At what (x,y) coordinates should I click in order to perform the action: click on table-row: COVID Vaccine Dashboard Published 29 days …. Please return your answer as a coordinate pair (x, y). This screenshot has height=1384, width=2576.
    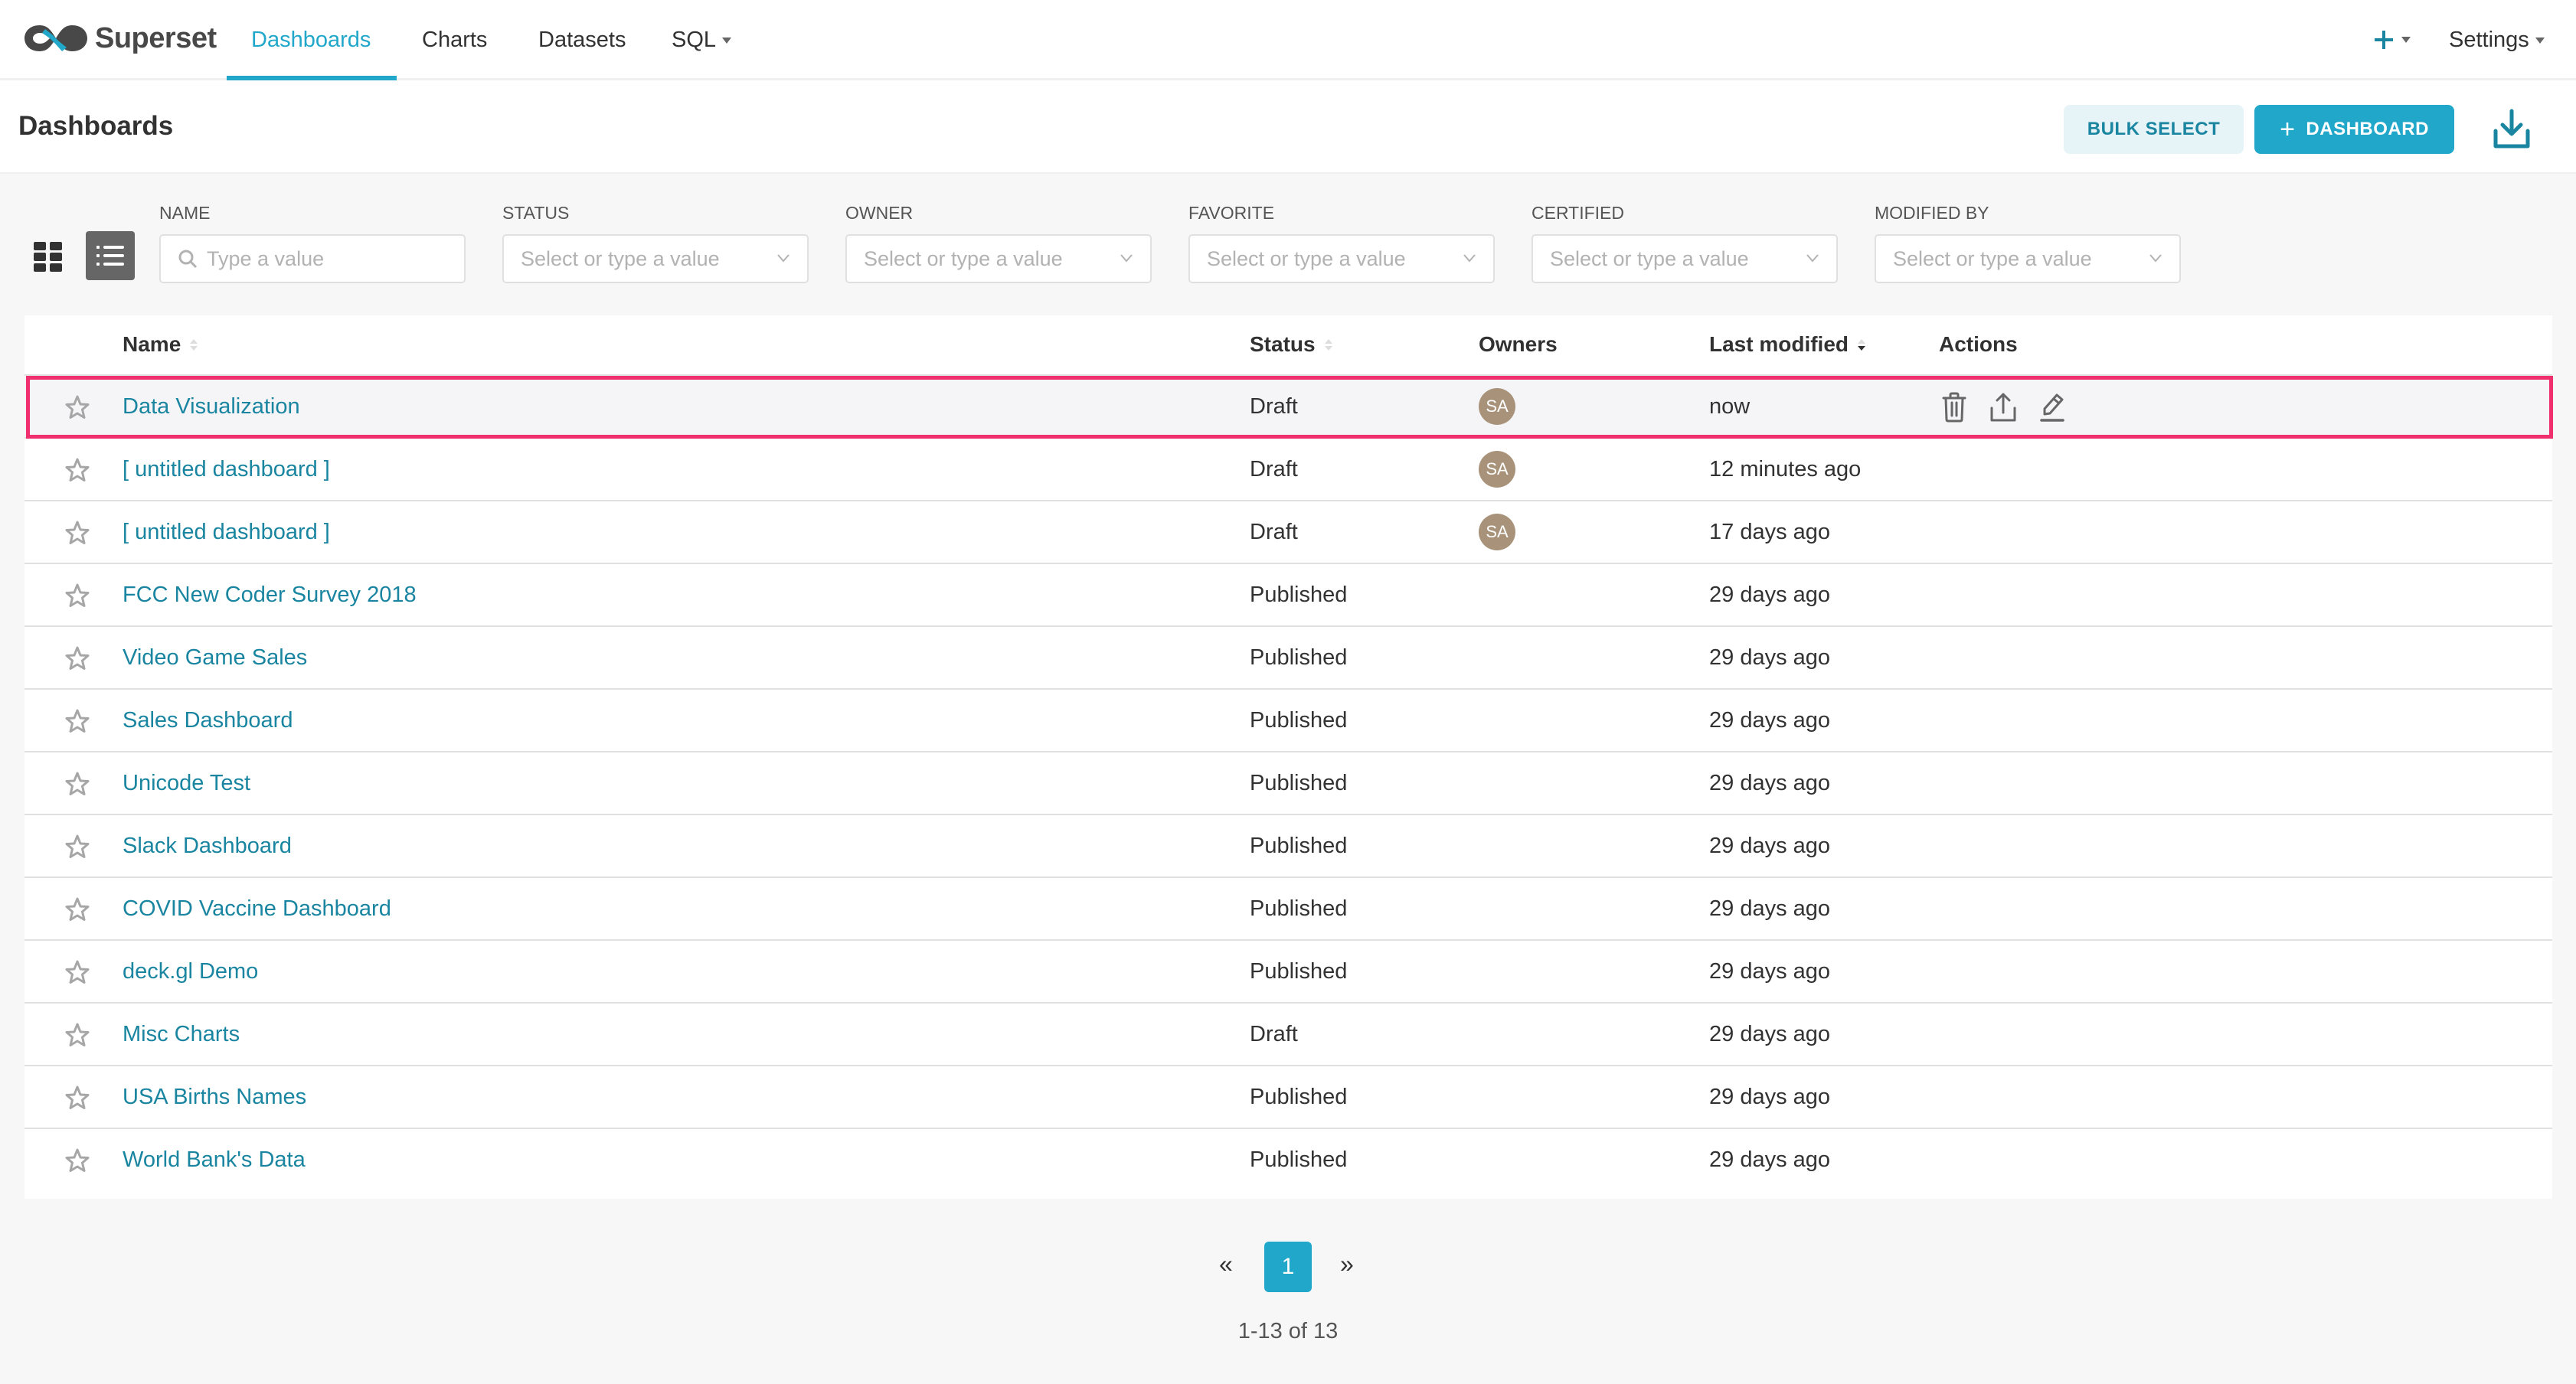
    Looking at the image, I should click on (1288, 907).